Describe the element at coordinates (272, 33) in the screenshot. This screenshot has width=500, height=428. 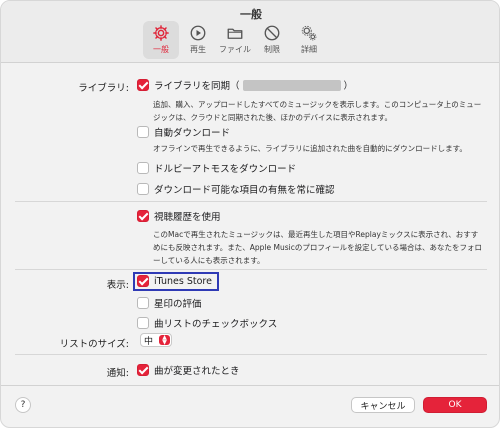
I see `restriction-icon` at that location.